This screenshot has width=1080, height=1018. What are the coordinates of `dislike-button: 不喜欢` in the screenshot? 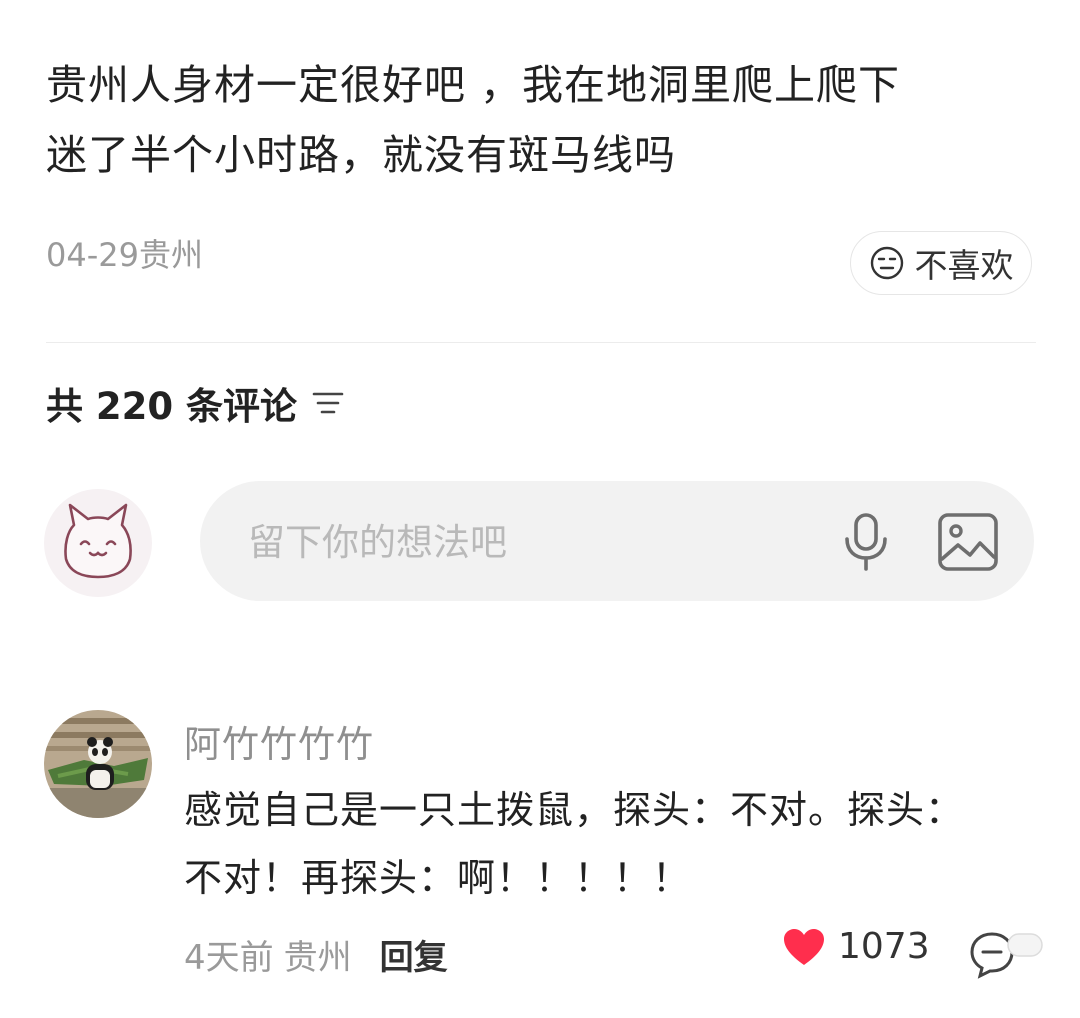 It's located at (941, 263).